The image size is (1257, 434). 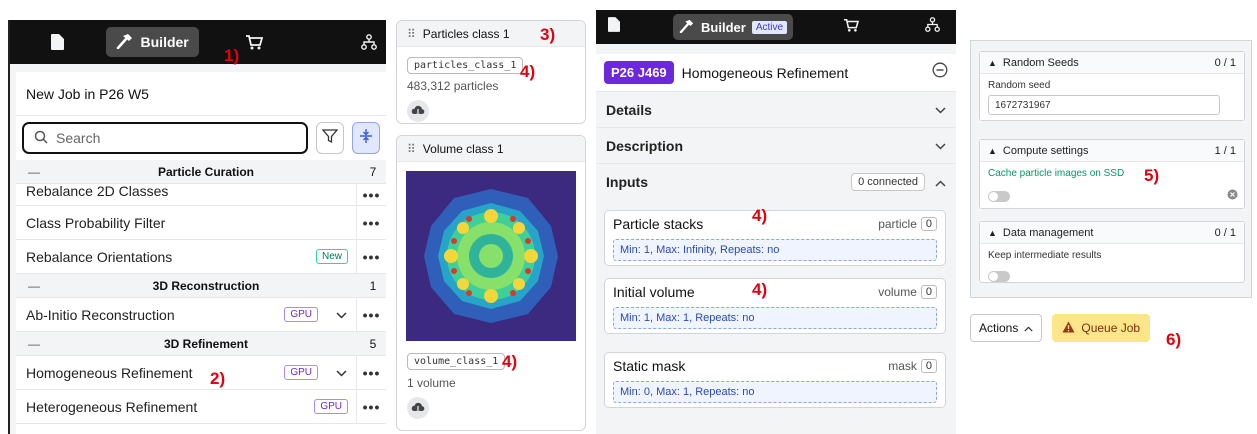 What do you see at coordinates (201, 257) in the screenshot?
I see `job-row-rebalance-orientations: Rebalance Orientations New •••` at bounding box center [201, 257].